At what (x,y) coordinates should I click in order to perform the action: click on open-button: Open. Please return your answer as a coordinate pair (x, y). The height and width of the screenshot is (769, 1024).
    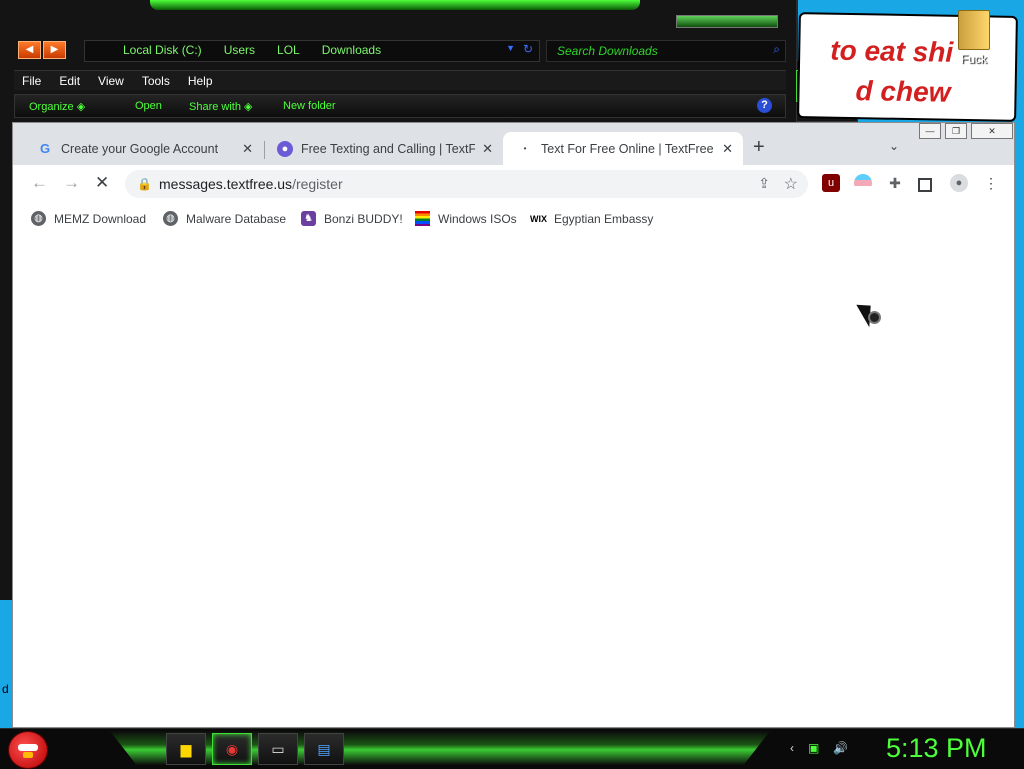
    Looking at the image, I should click on (148, 106).